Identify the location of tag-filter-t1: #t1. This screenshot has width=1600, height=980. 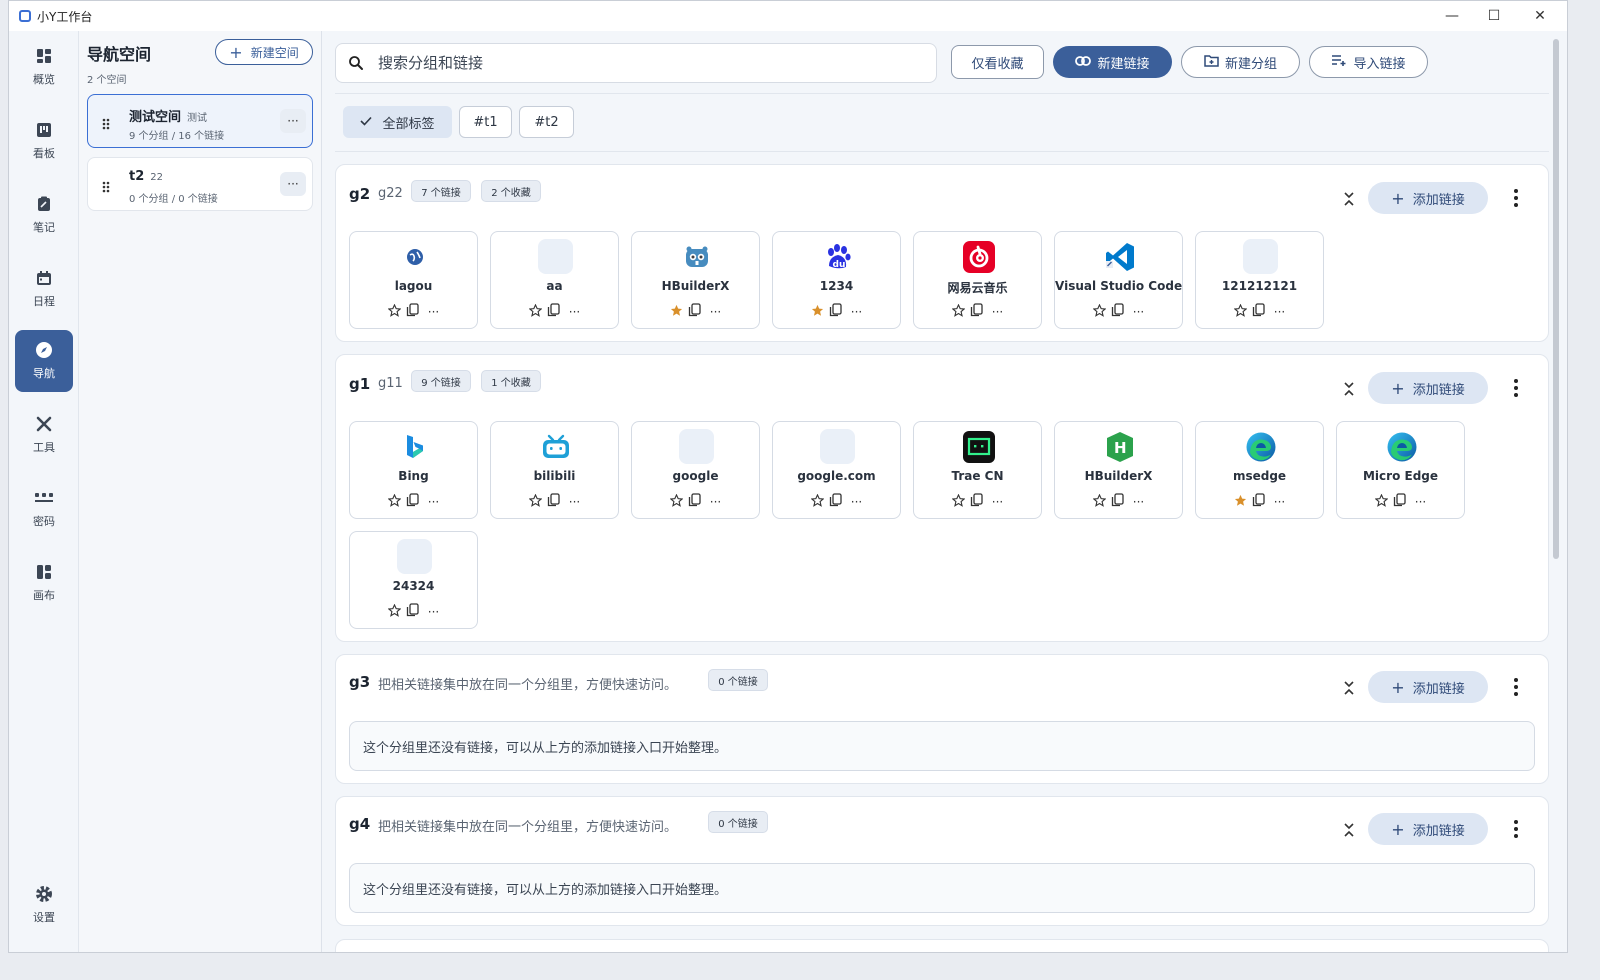
(485, 122).